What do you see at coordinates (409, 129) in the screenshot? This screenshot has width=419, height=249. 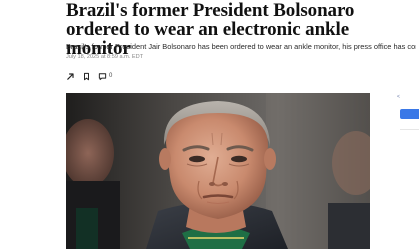 I see `rail-divider` at bounding box center [409, 129].